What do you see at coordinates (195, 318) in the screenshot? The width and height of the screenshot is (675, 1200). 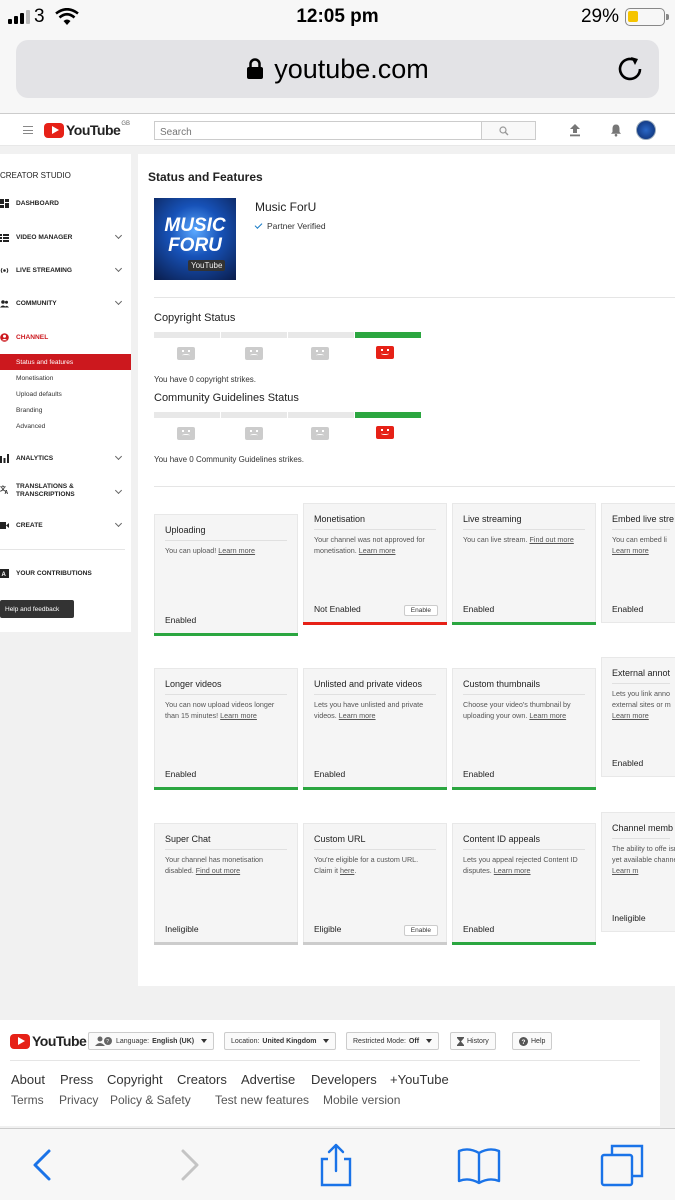 I see `copyright-status-title: Copyright Status` at bounding box center [195, 318].